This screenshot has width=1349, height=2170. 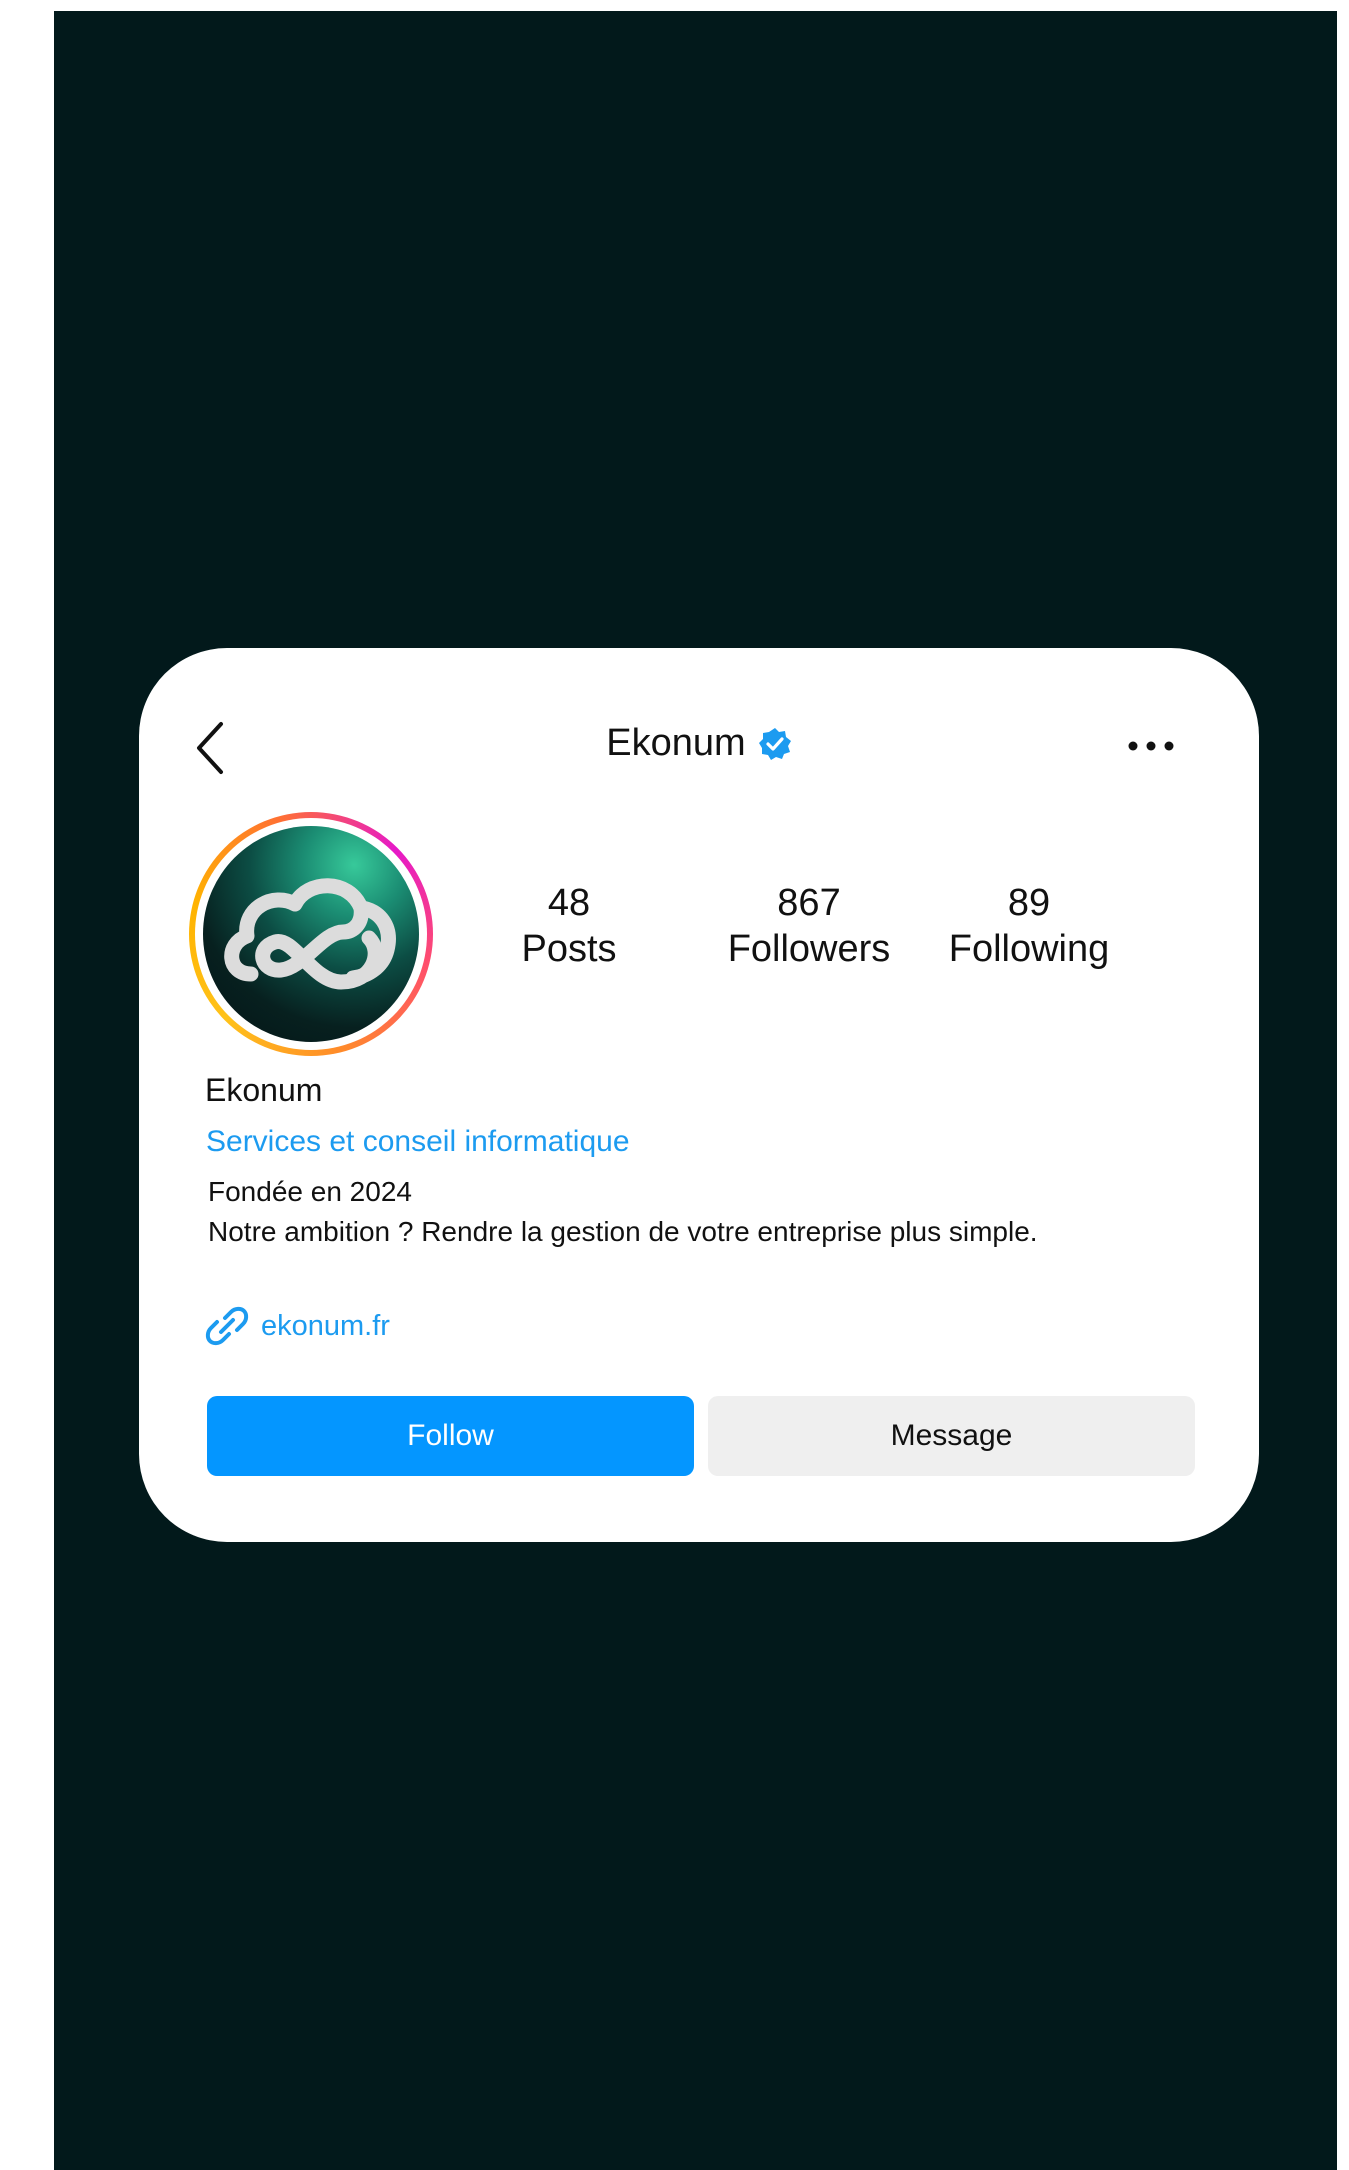 I want to click on follow-button: Follow, so click(x=450, y=1436).